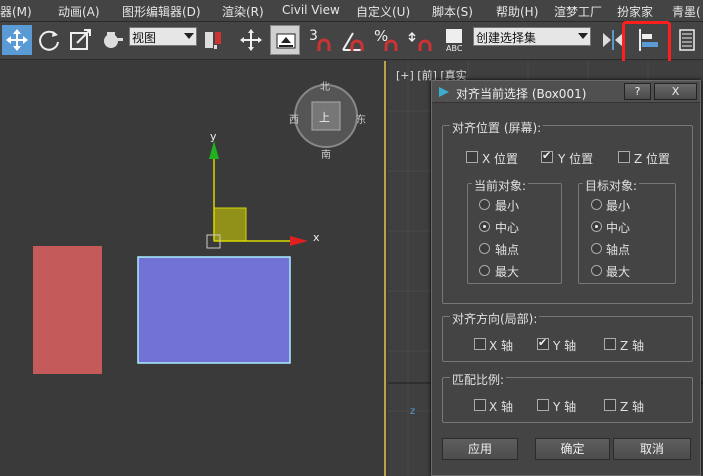 The width and height of the screenshot is (703, 476). Describe the element at coordinates (637, 91) in the screenshot. I see `help-button: ?` at that location.